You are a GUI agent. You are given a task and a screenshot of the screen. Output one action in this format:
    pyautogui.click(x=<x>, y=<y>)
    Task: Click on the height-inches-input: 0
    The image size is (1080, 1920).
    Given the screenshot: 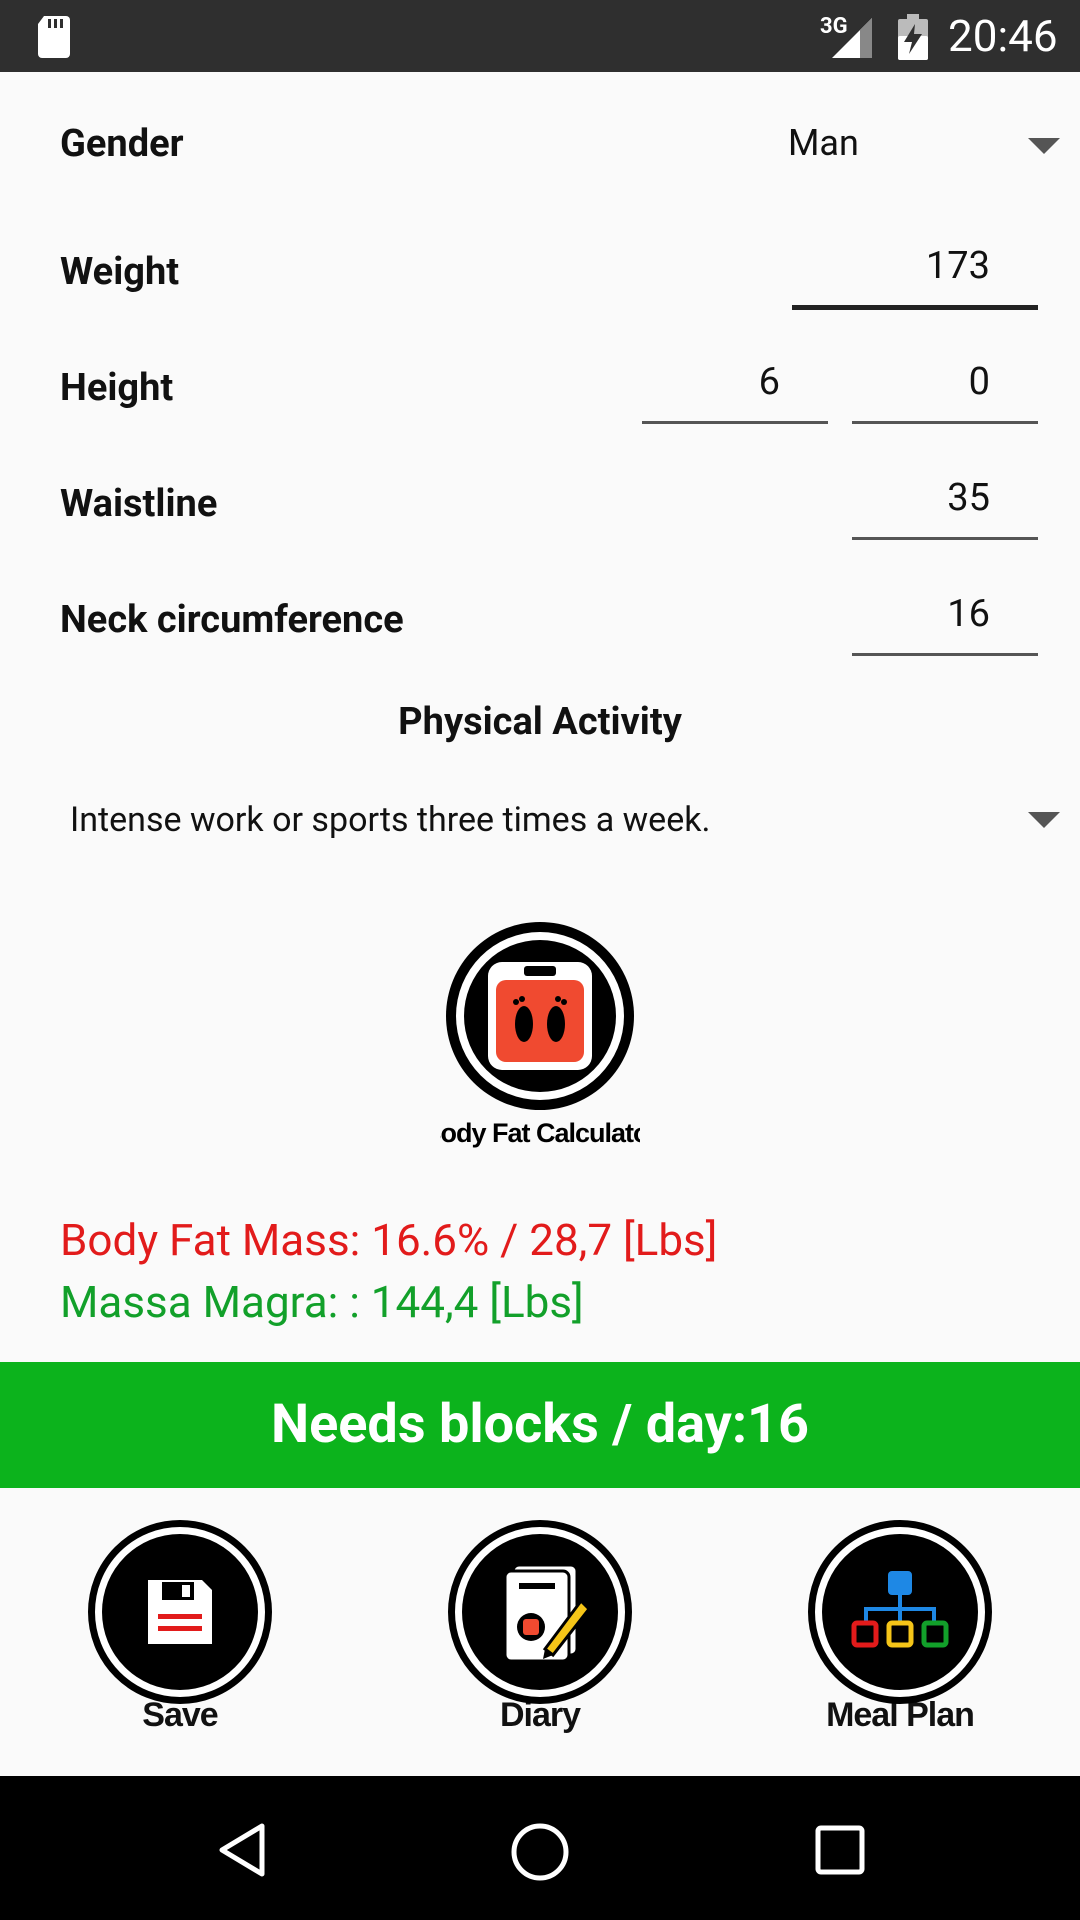 What is the action you would take?
    pyautogui.click(x=945, y=392)
    